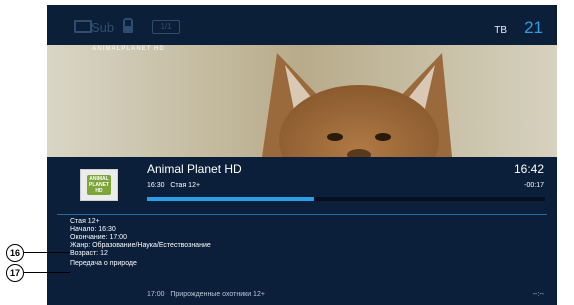 This screenshot has width=574, height=305. Describe the element at coordinates (128, 49) in the screenshot. I see `channel-watermark: ANIMALPLANET HD` at that location.